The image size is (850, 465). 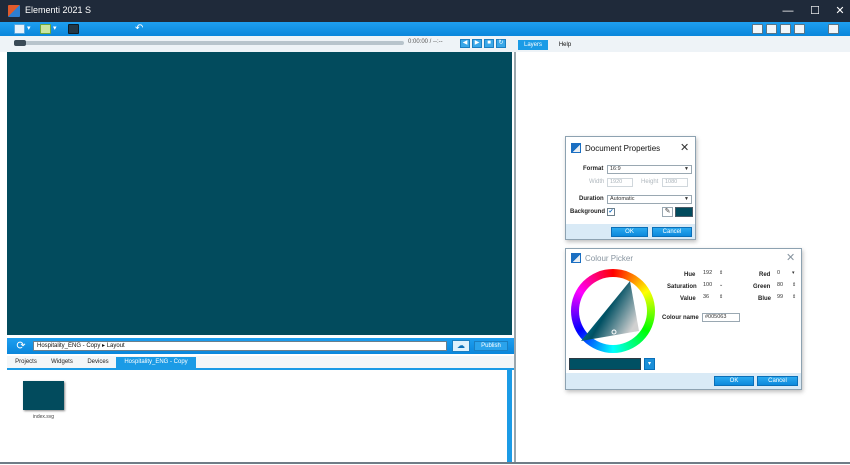 What do you see at coordinates (98, 362) in the screenshot?
I see `tab-devices: Devices` at bounding box center [98, 362].